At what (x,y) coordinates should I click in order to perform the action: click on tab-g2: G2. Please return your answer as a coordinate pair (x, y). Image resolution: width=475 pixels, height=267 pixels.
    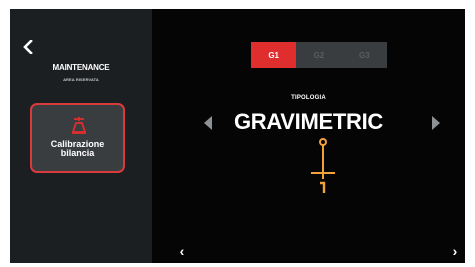
    Looking at the image, I should click on (318, 55).